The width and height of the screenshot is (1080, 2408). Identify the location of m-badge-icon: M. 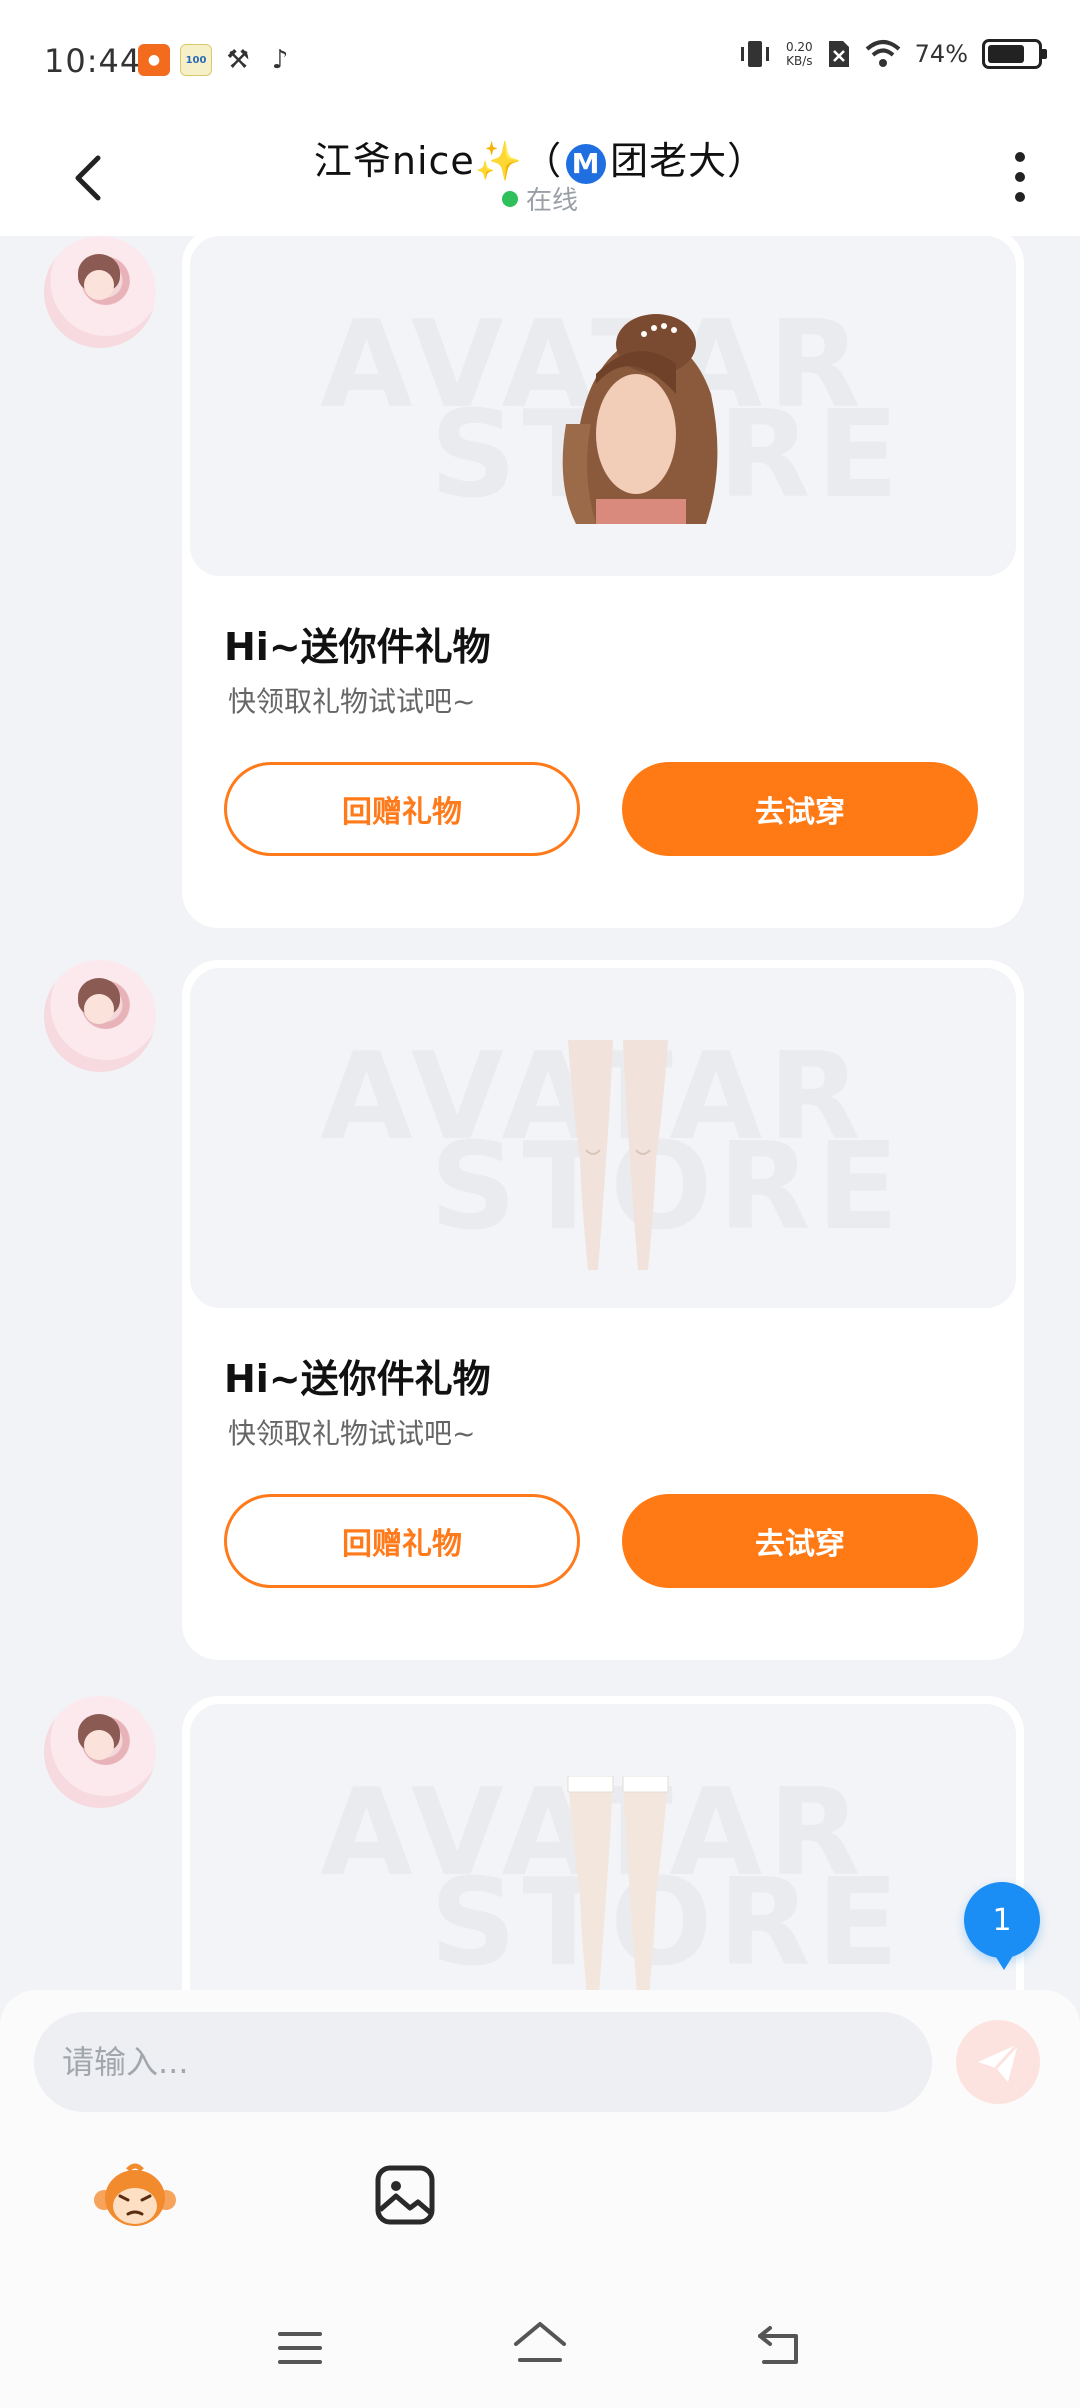
(586, 163).